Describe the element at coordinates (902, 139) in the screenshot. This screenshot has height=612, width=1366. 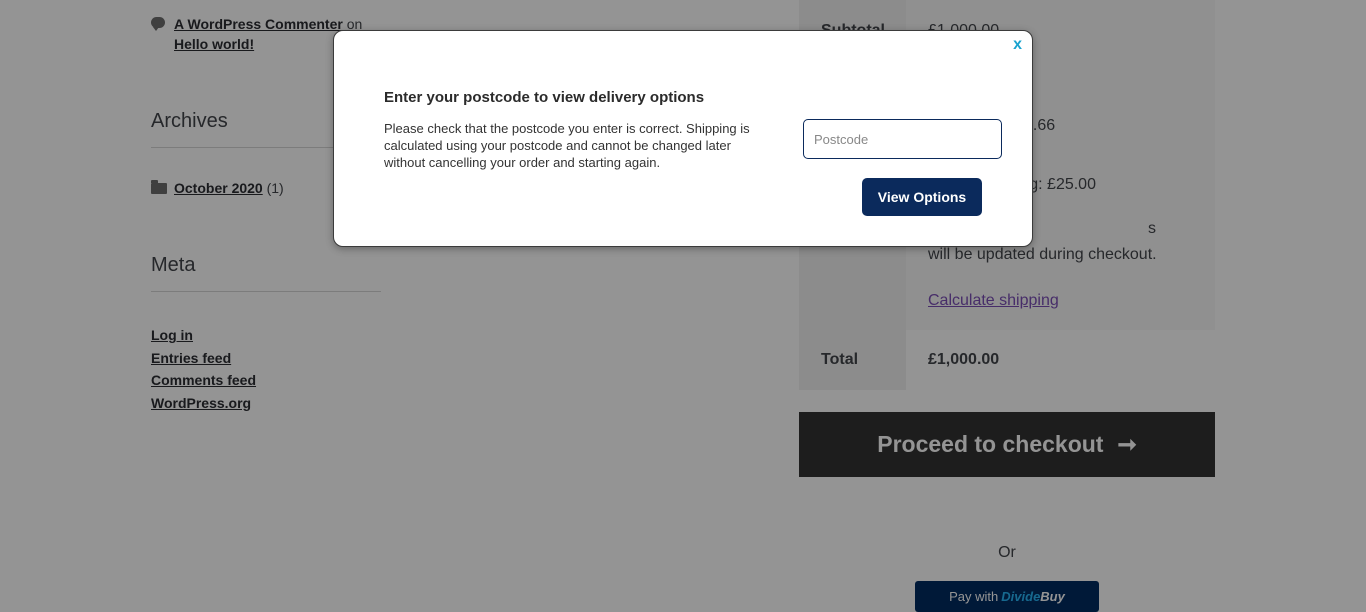
I see `postcode-input` at that location.